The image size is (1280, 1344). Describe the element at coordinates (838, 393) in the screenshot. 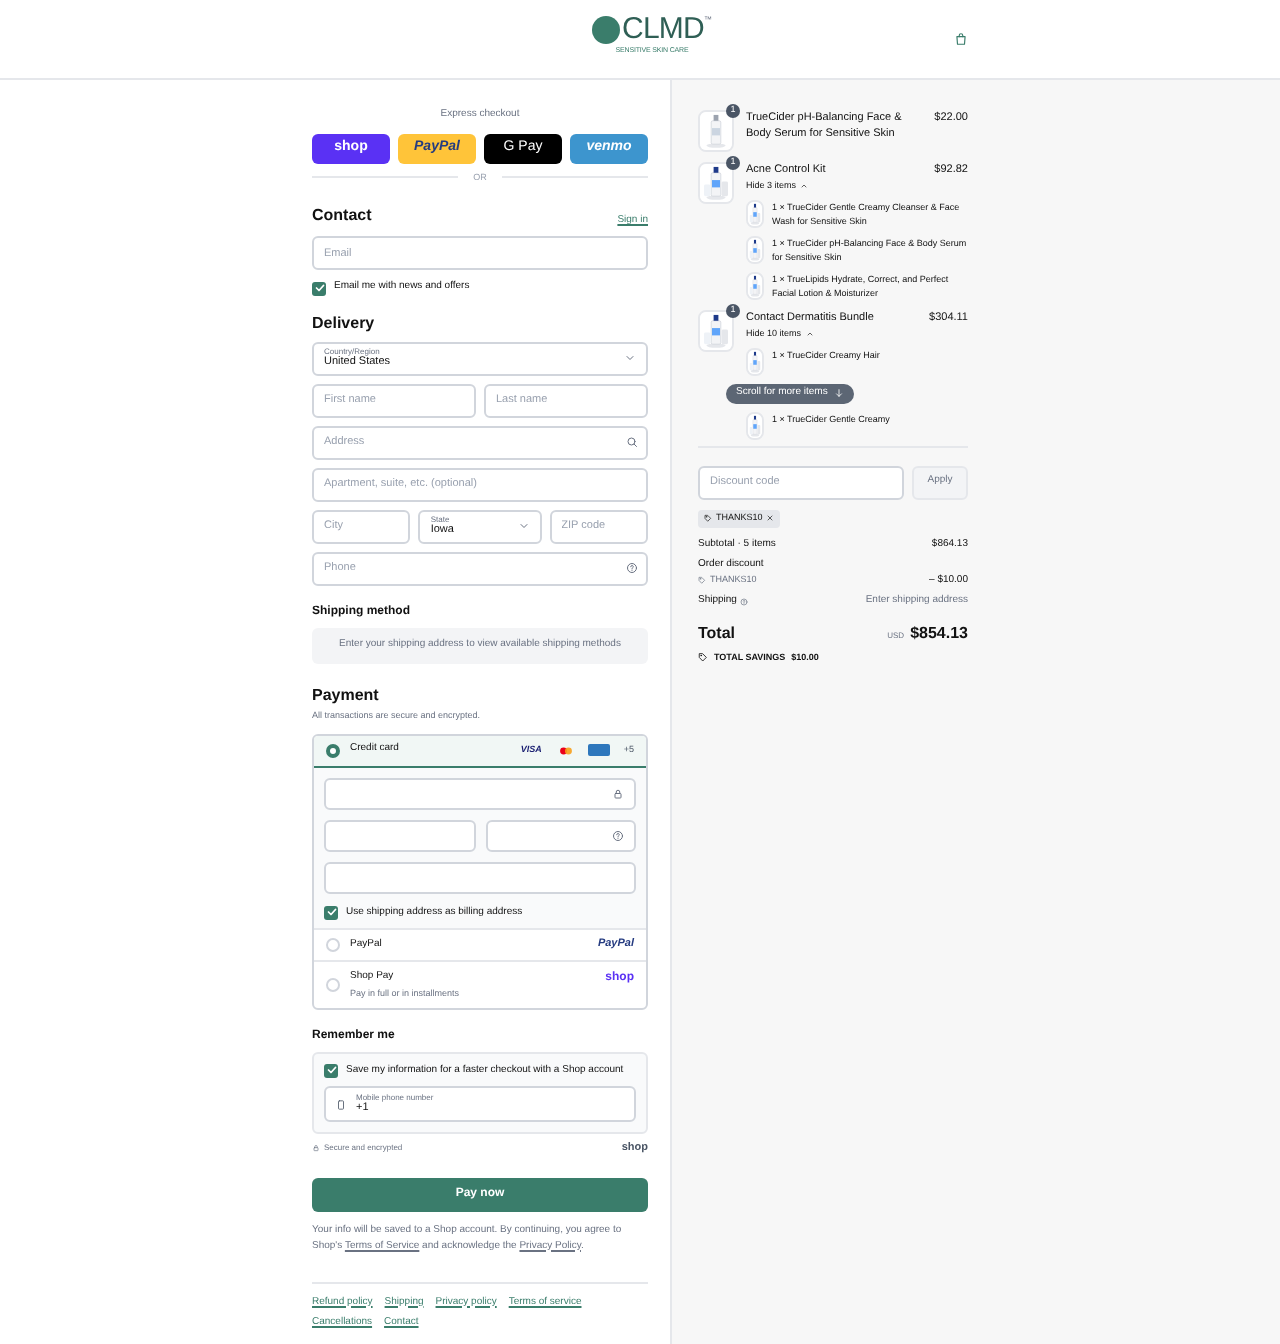

I see `arrow-down-icon` at that location.